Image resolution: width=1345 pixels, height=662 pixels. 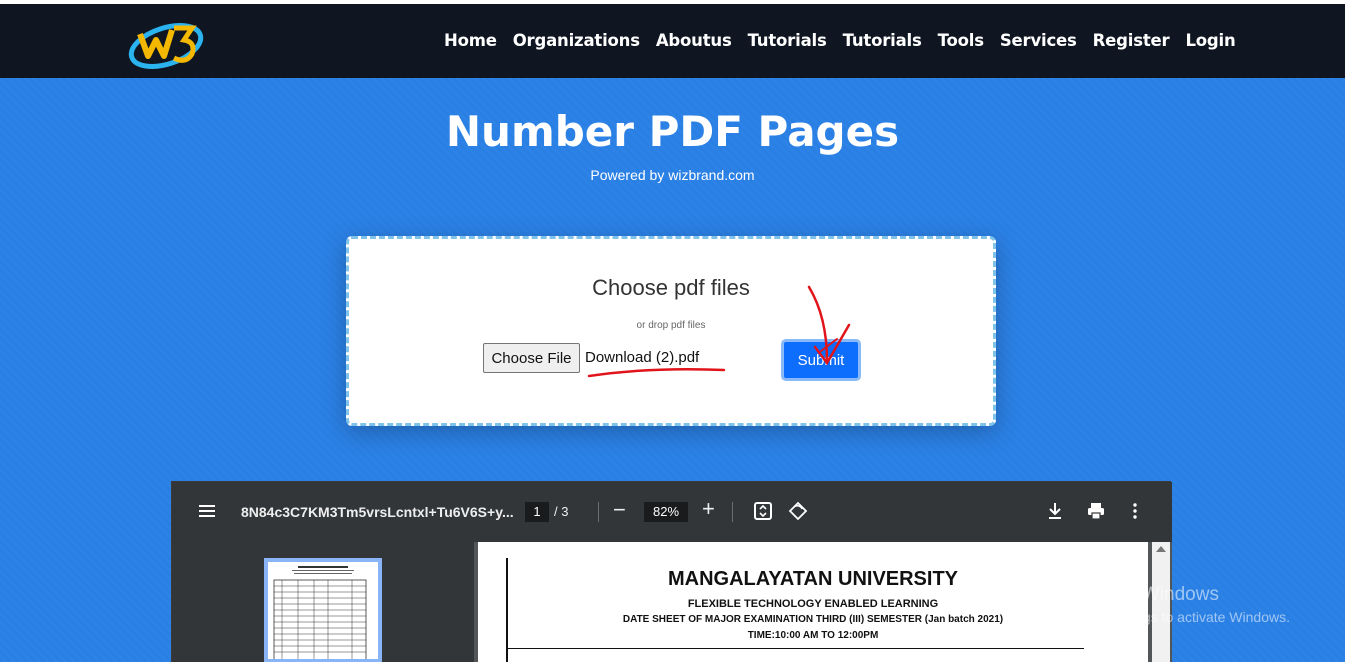 I want to click on nav-services: Services, so click(x=1038, y=41).